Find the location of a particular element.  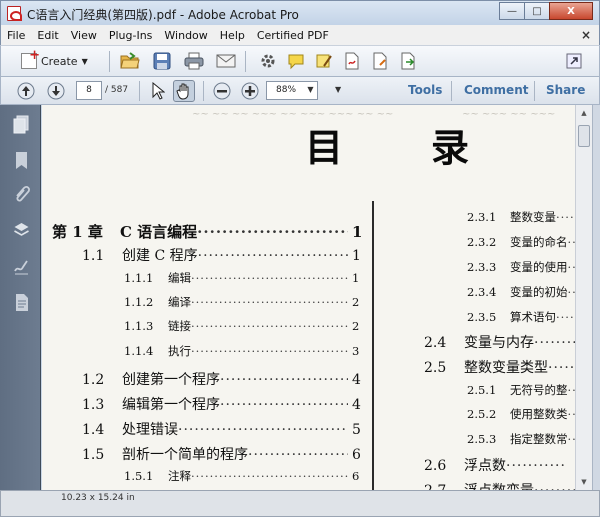

toc-entry-page: 4 is located at coordinates (356, 380).